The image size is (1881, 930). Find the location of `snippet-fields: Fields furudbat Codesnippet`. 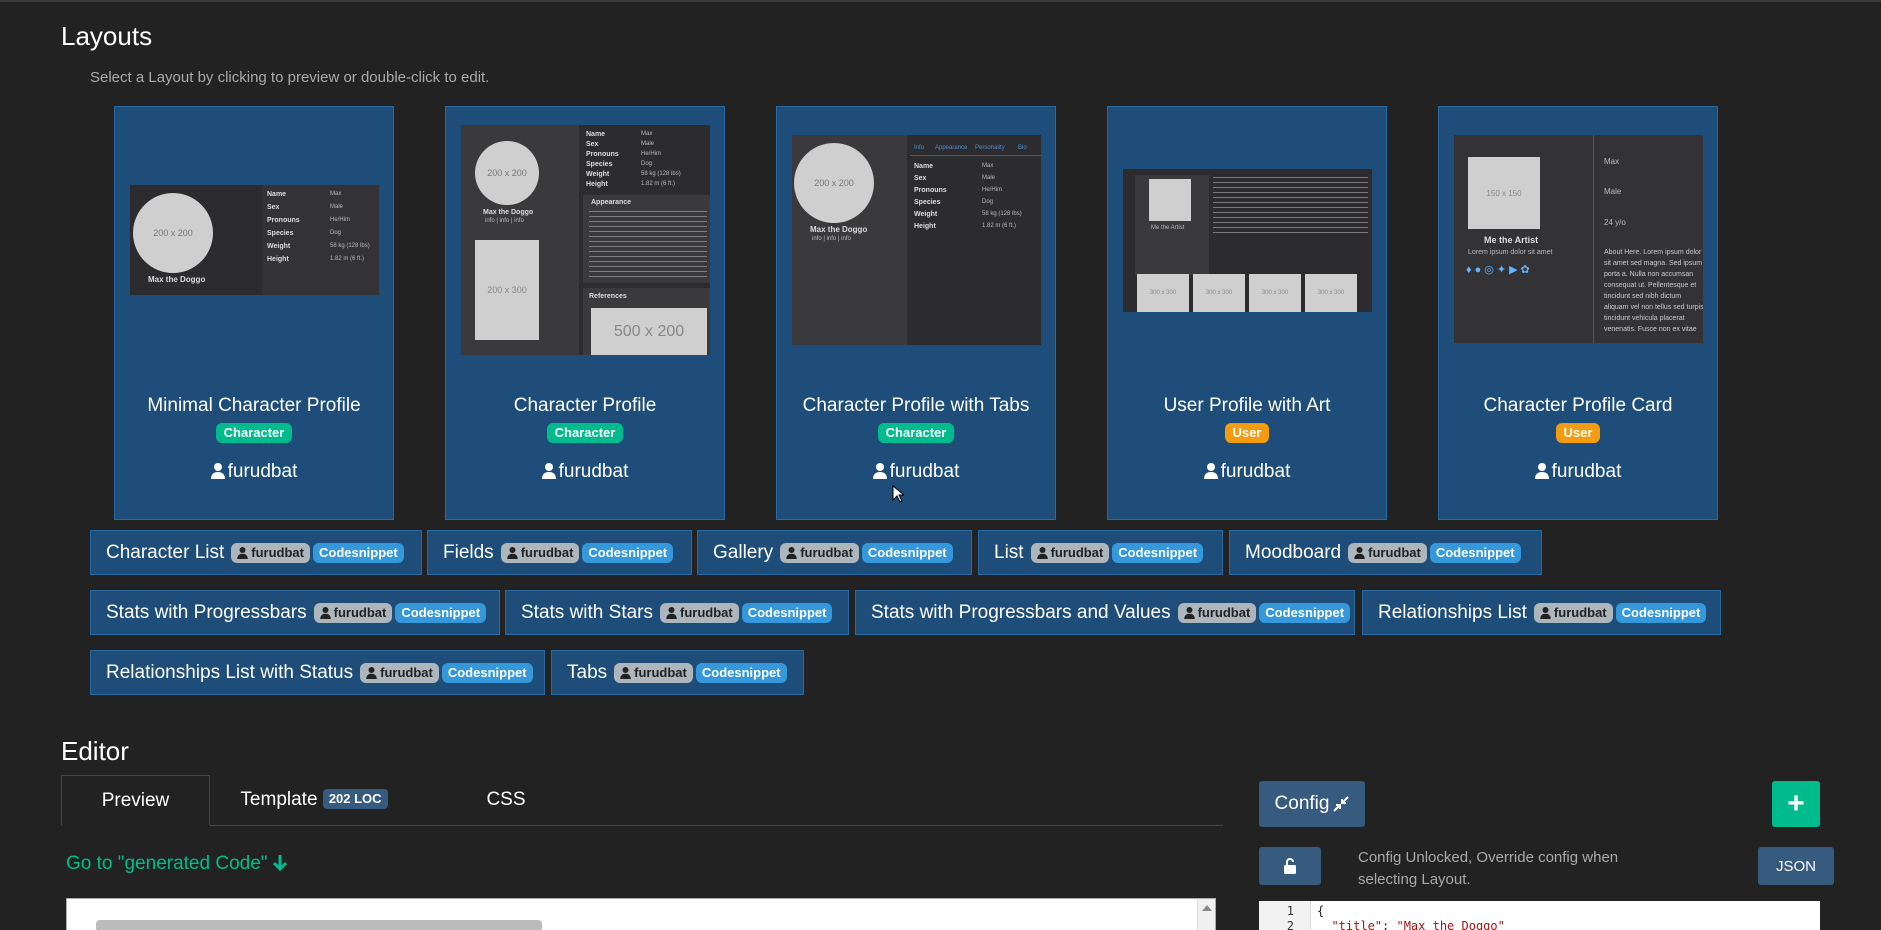

snippet-fields: Fields furudbat Codesnippet is located at coordinates (559, 552).